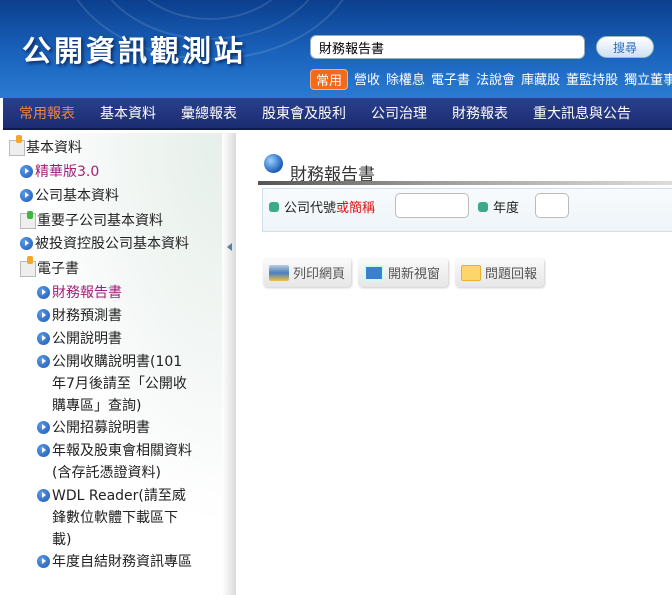 Image resolution: width=672 pixels, height=595 pixels. Describe the element at coordinates (495, 79) in the screenshot. I see `quick-link: 法說會` at that location.